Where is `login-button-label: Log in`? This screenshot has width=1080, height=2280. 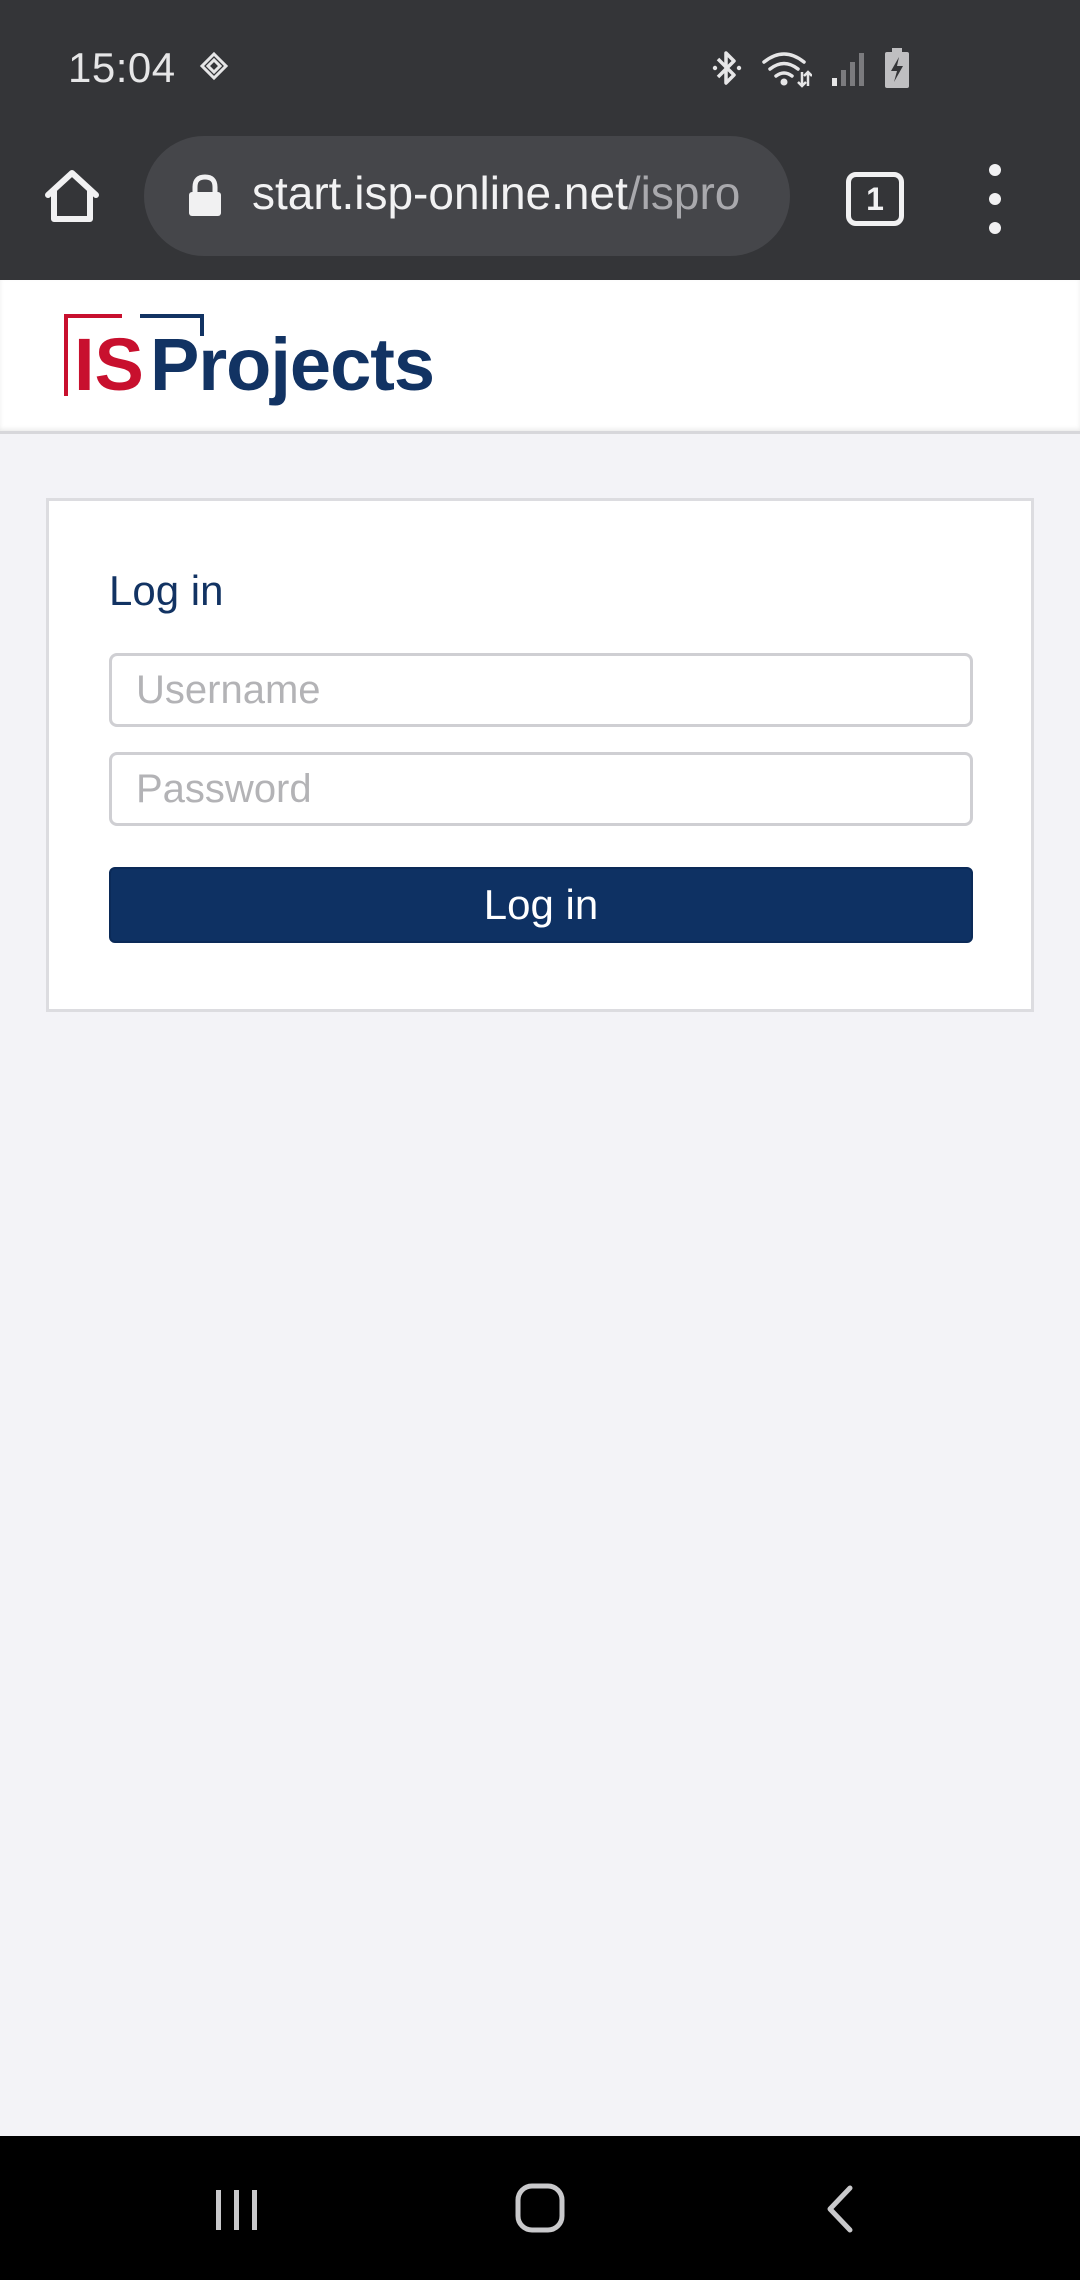
login-button-label: Log in is located at coordinates (541, 904).